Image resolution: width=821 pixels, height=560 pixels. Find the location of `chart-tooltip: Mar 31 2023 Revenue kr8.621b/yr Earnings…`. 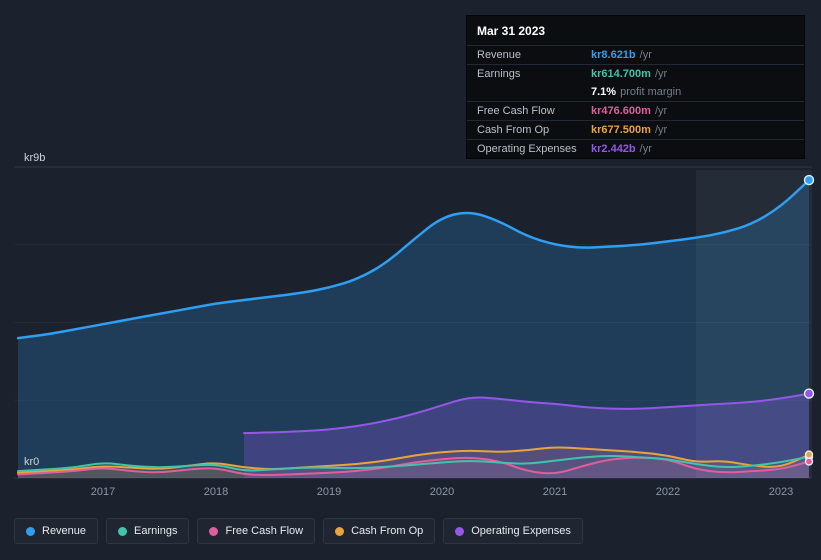

chart-tooltip: Mar 31 2023 Revenue kr8.621b/yr Earnings… is located at coordinates (635, 87).